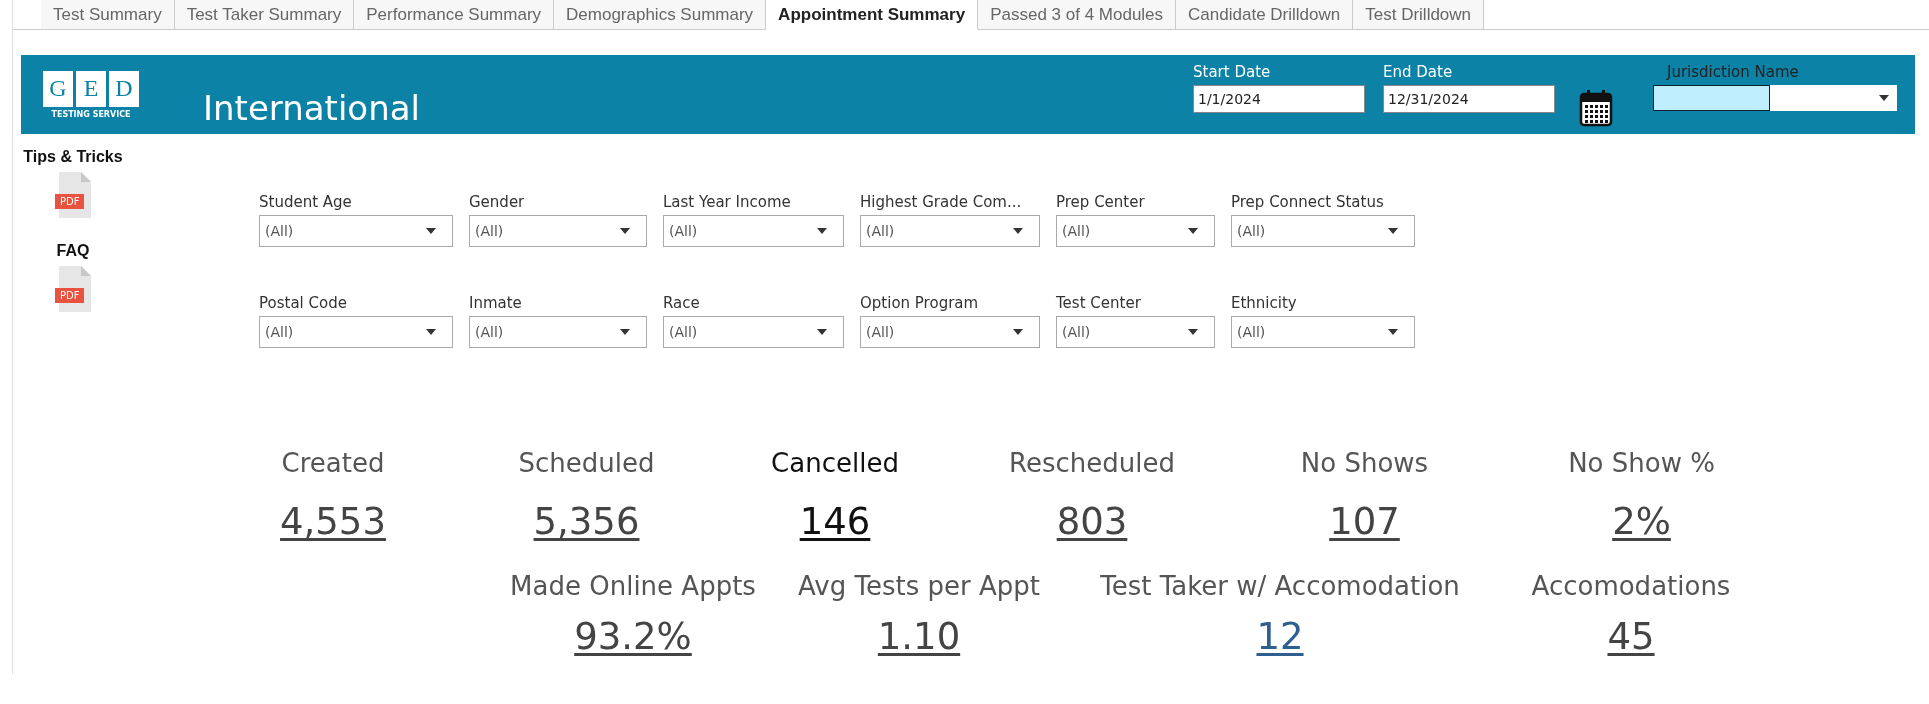 This screenshot has height=704, width=1929. Describe the element at coordinates (91, 94) in the screenshot. I see `logo: G E D TESTING SERVICE` at that location.